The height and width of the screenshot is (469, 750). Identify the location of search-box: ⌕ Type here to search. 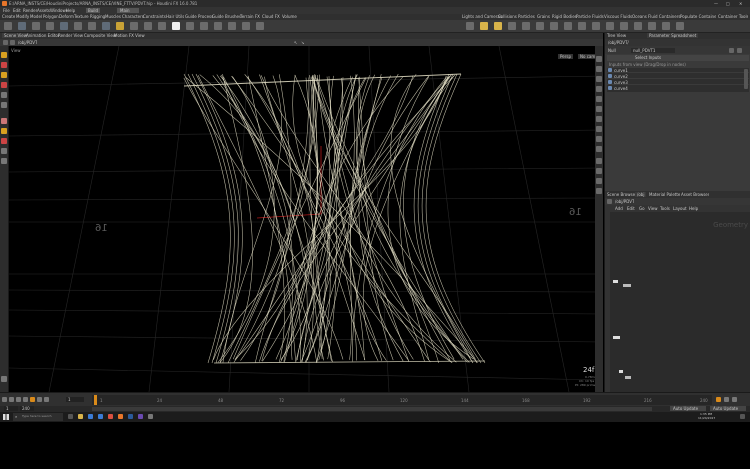
(38, 417).